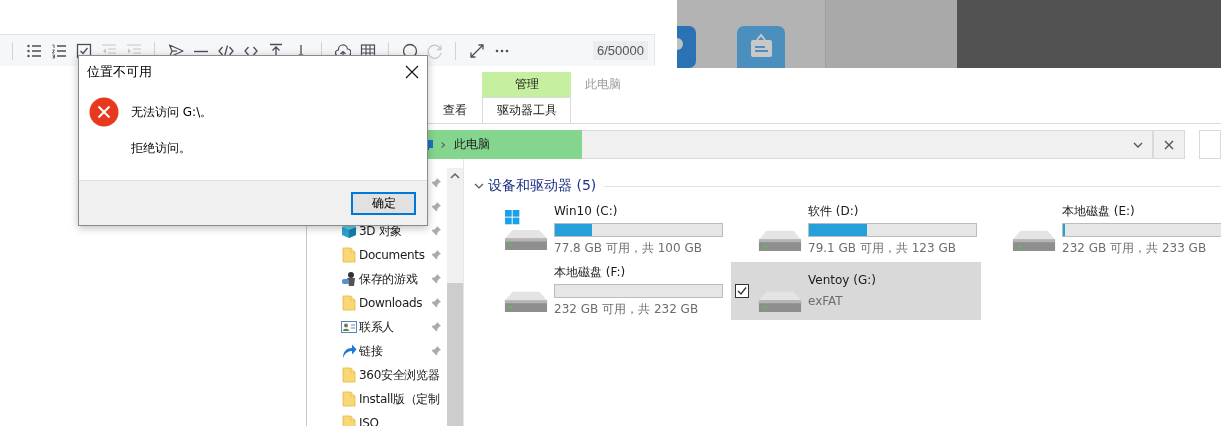 The image size is (1221, 426). What do you see at coordinates (627, 309) in the screenshot?
I see `drive-info: 232 GB 可用，共 232 GB` at bounding box center [627, 309].